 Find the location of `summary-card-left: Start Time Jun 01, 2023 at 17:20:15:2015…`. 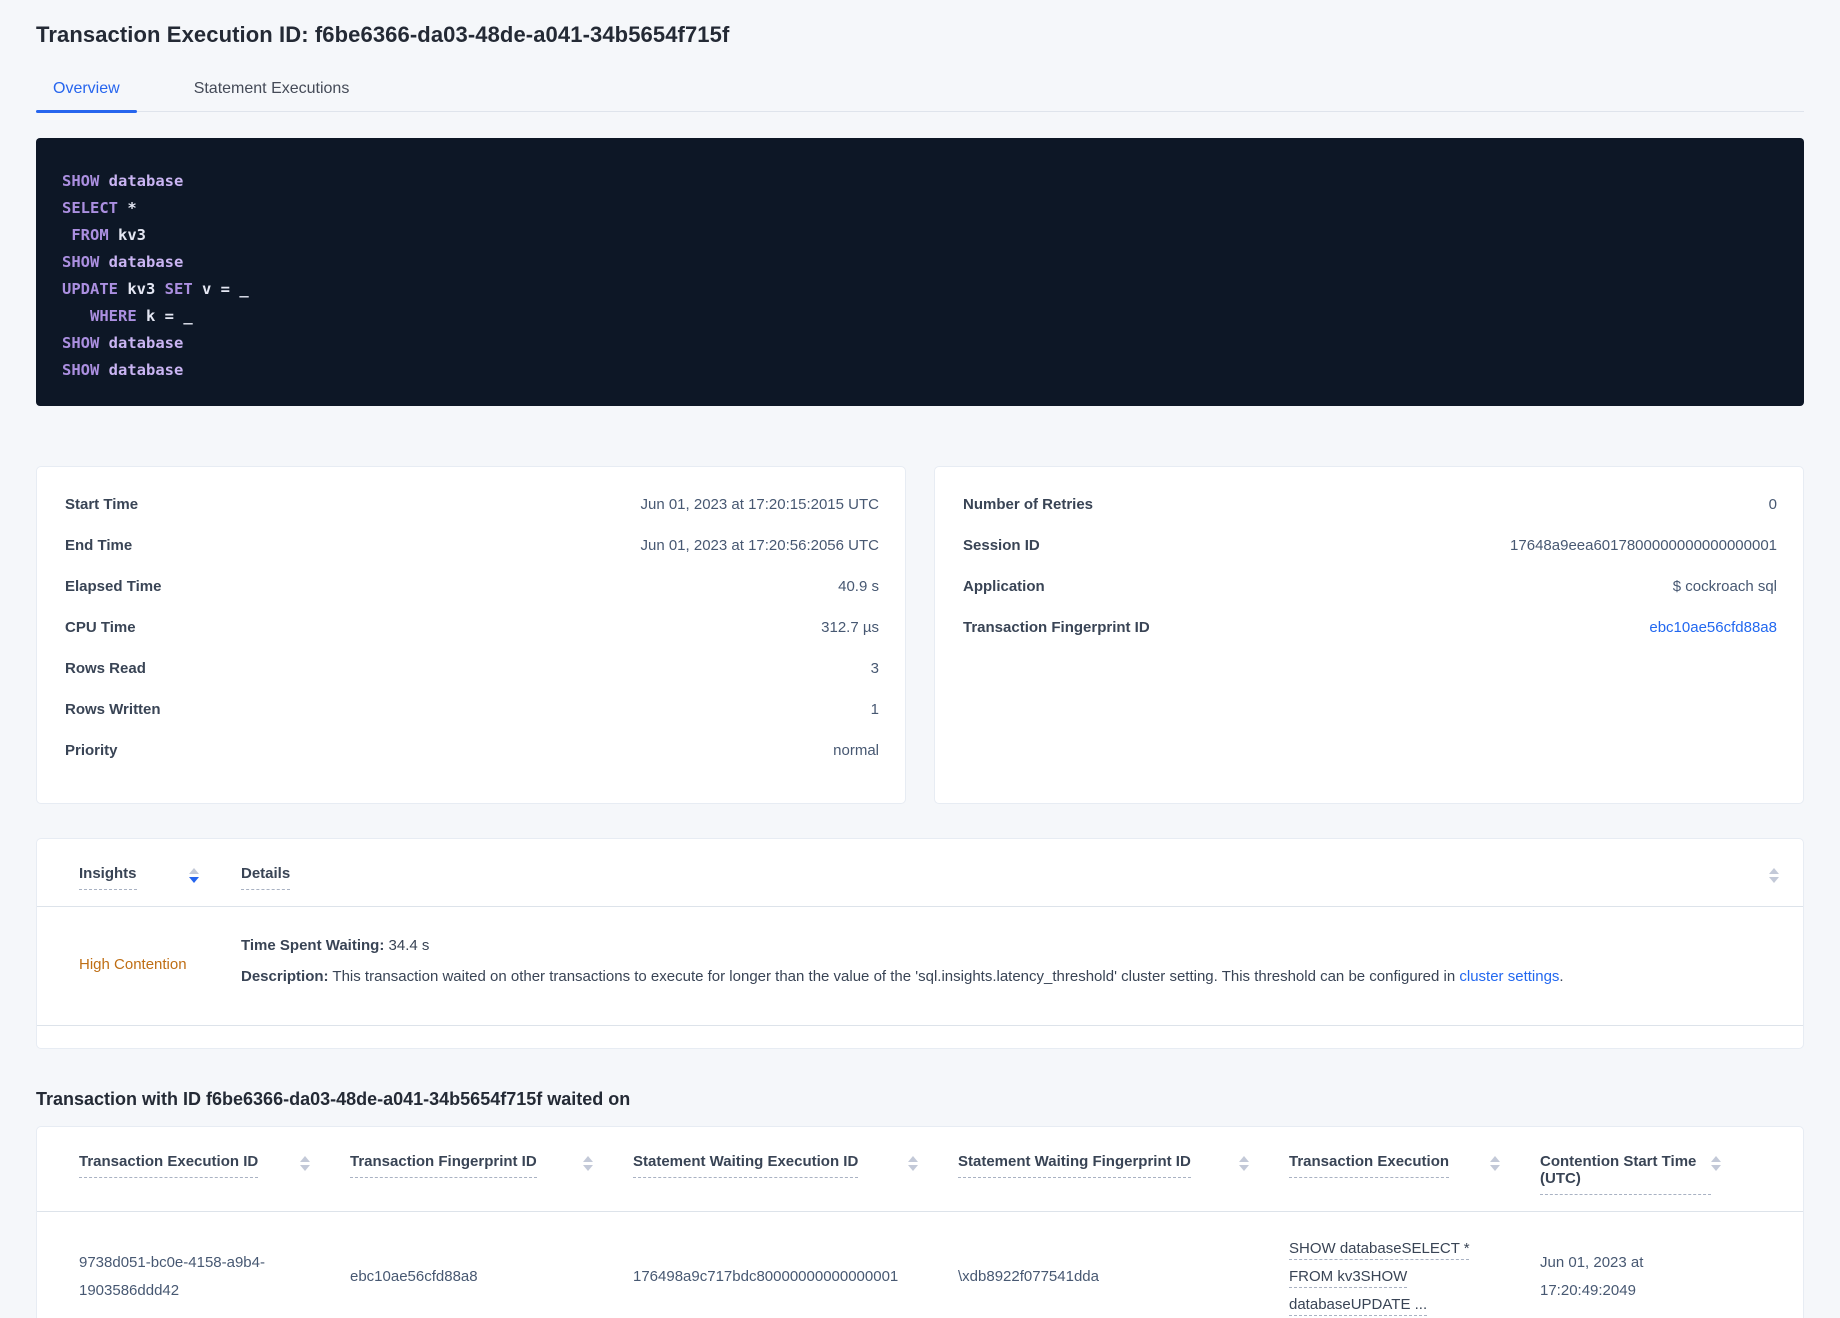

summary-card-left: Start Time Jun 01, 2023 at 17:20:15:2015… is located at coordinates (471, 635).